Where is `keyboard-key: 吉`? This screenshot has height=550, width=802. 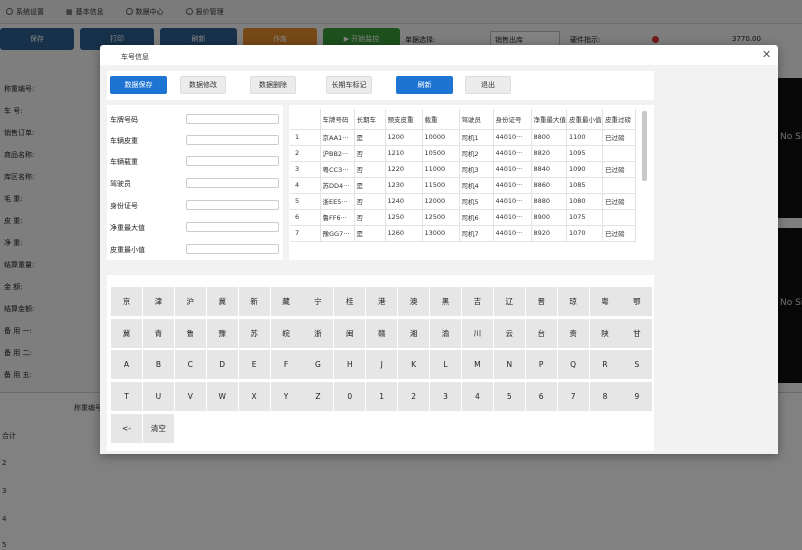
keyboard-key: 吉 is located at coordinates (477, 301).